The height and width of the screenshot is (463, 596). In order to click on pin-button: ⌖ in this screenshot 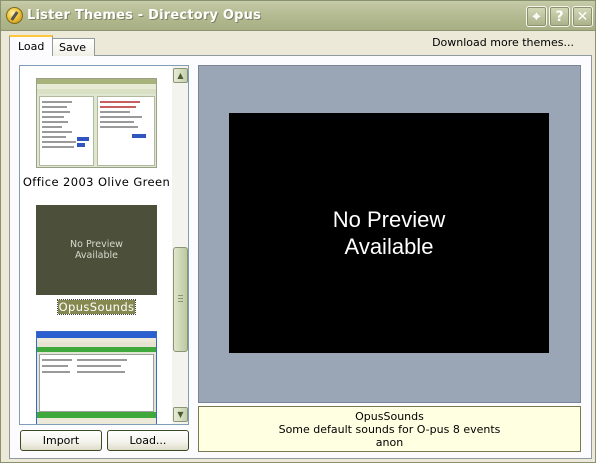, I will do `click(536, 16)`.